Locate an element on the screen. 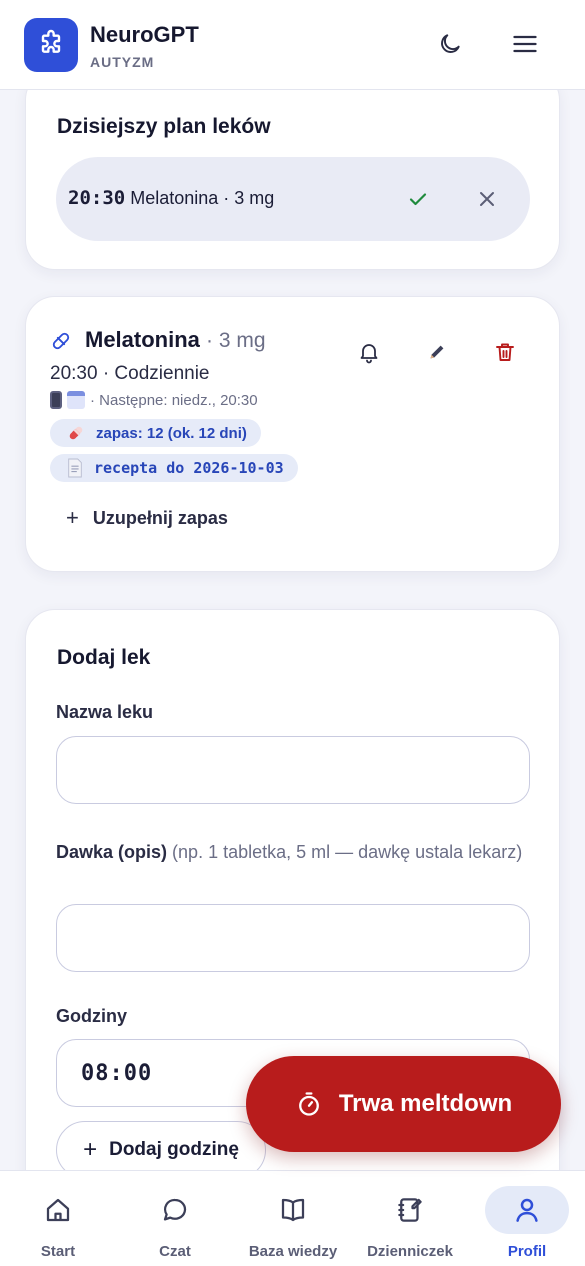 The width and height of the screenshot is (585, 1266). med-next-text: · Następne: niedz., 20:30 is located at coordinates (174, 400).